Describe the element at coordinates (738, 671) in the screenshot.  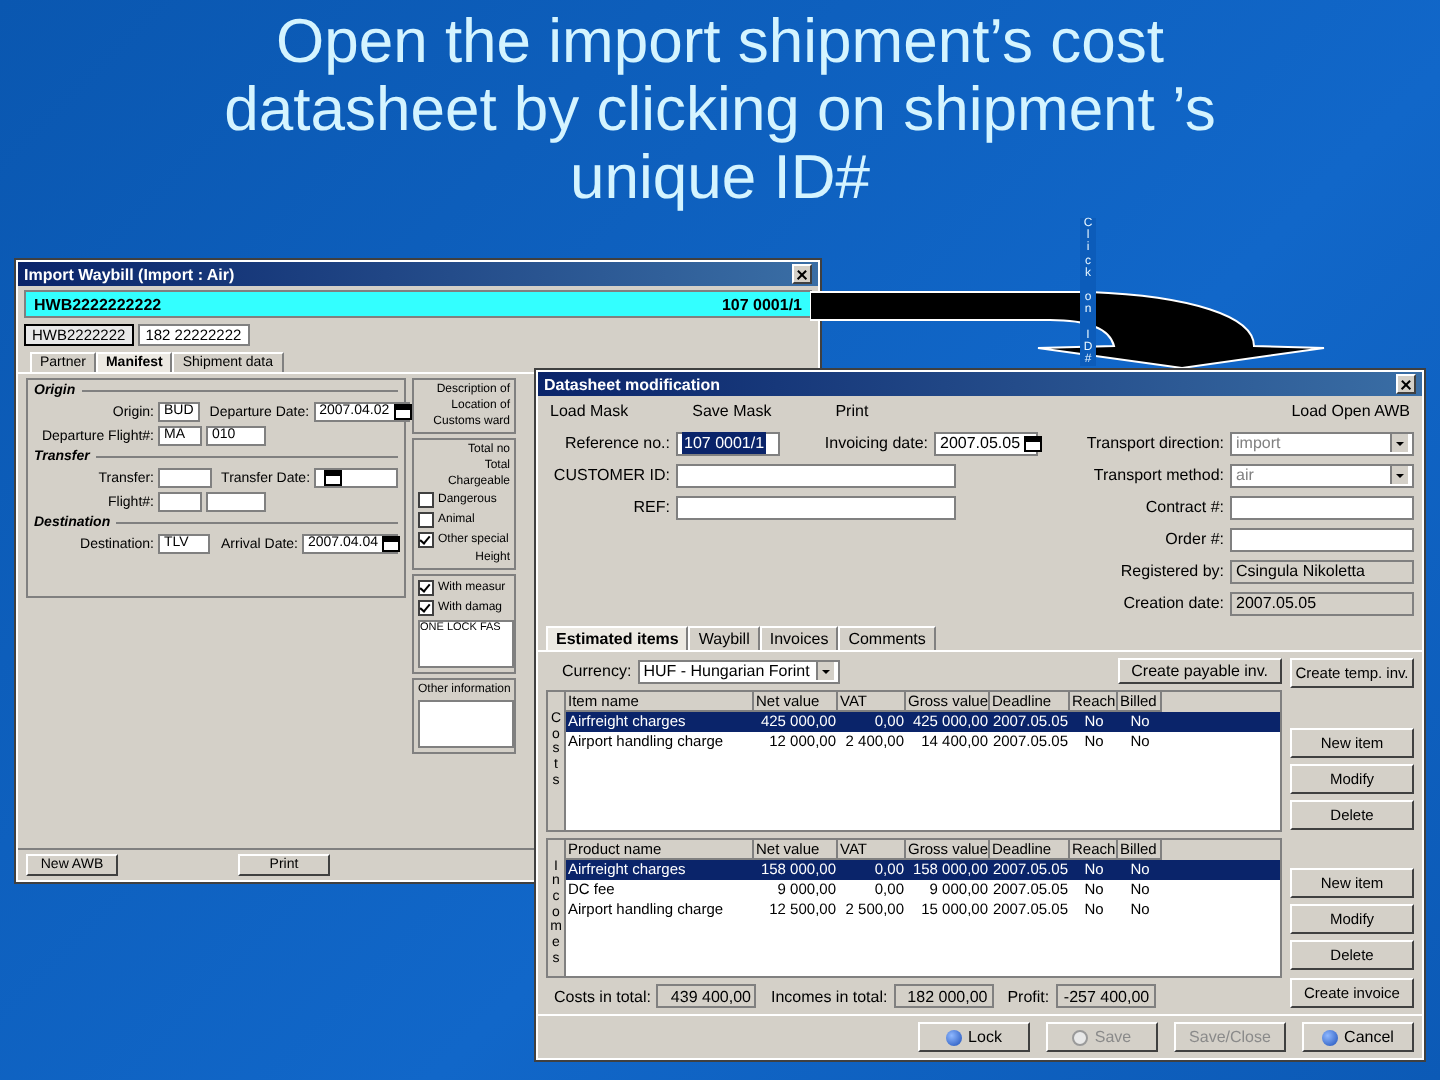
I see `dropdown: HUF - Hungarian Forint` at that location.